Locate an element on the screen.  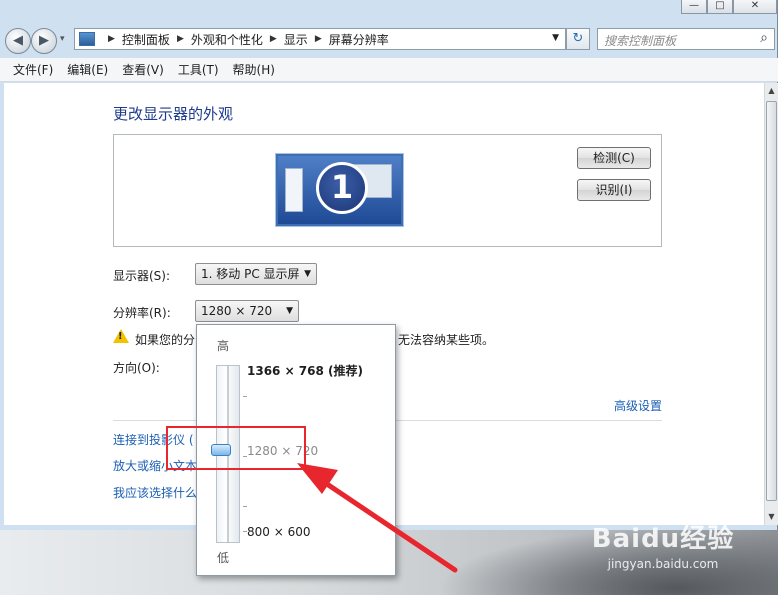
address-bar: ▶ 控制面板 ▶ 外观和个性化 ▶ 显示 ▶ 屏幕分辨率 ▼ is located at coordinates (320, 39).